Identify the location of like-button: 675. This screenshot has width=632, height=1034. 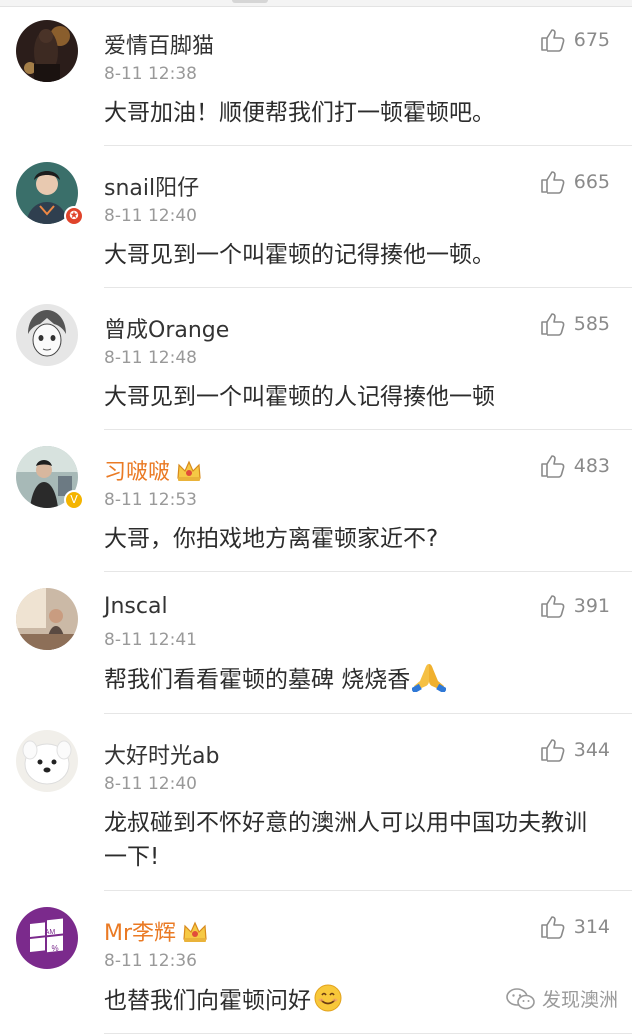
(575, 40).